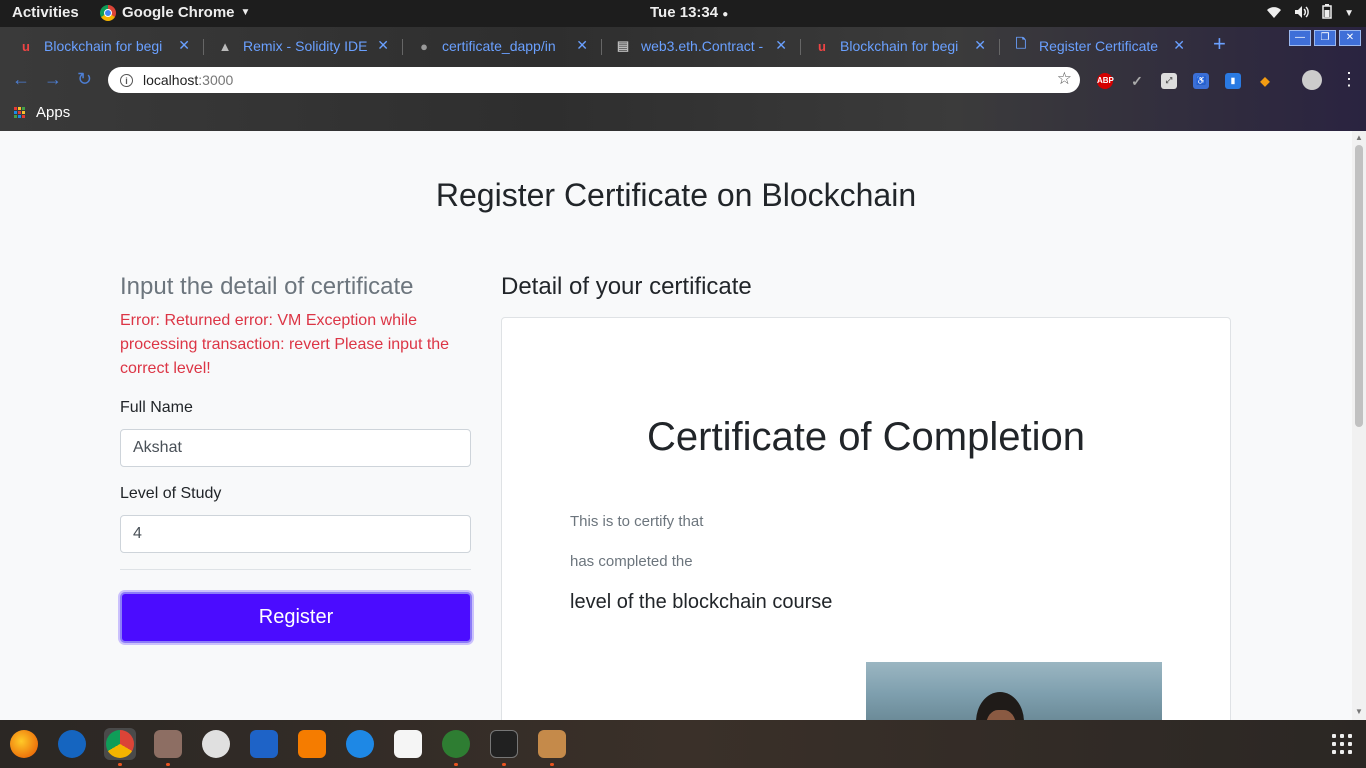 This screenshot has width=1366, height=768. I want to click on extension-icon: ⤢, so click(1169, 81).